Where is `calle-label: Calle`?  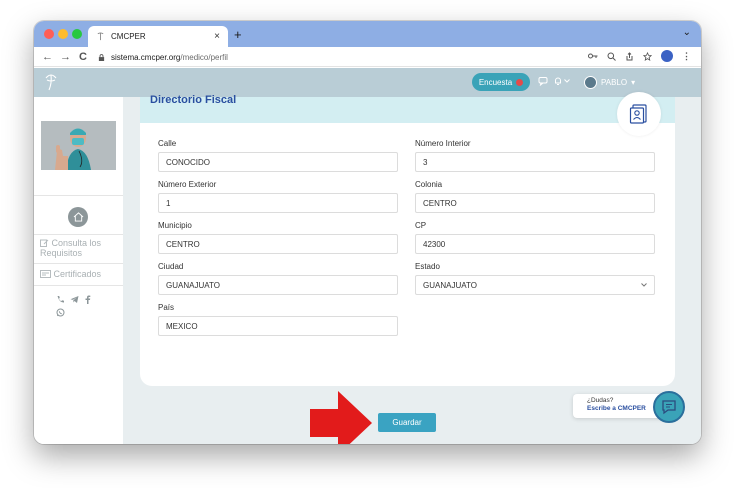
calle-label: Calle is located at coordinates (167, 143).